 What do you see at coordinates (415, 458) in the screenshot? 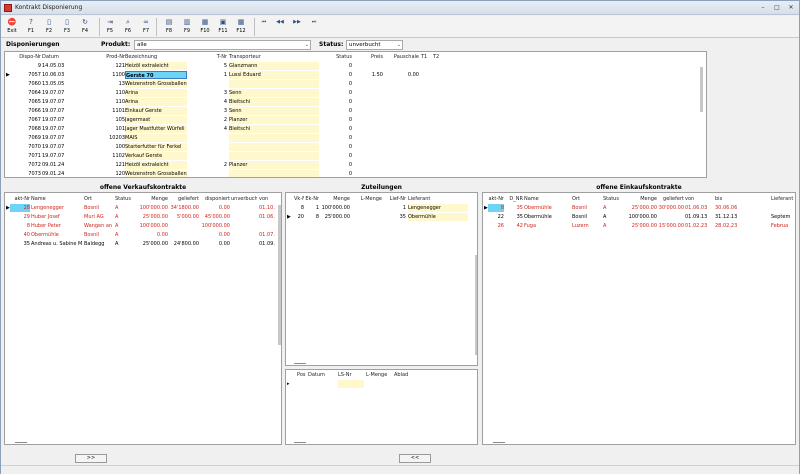
I see `back-button: <<` at bounding box center [415, 458].